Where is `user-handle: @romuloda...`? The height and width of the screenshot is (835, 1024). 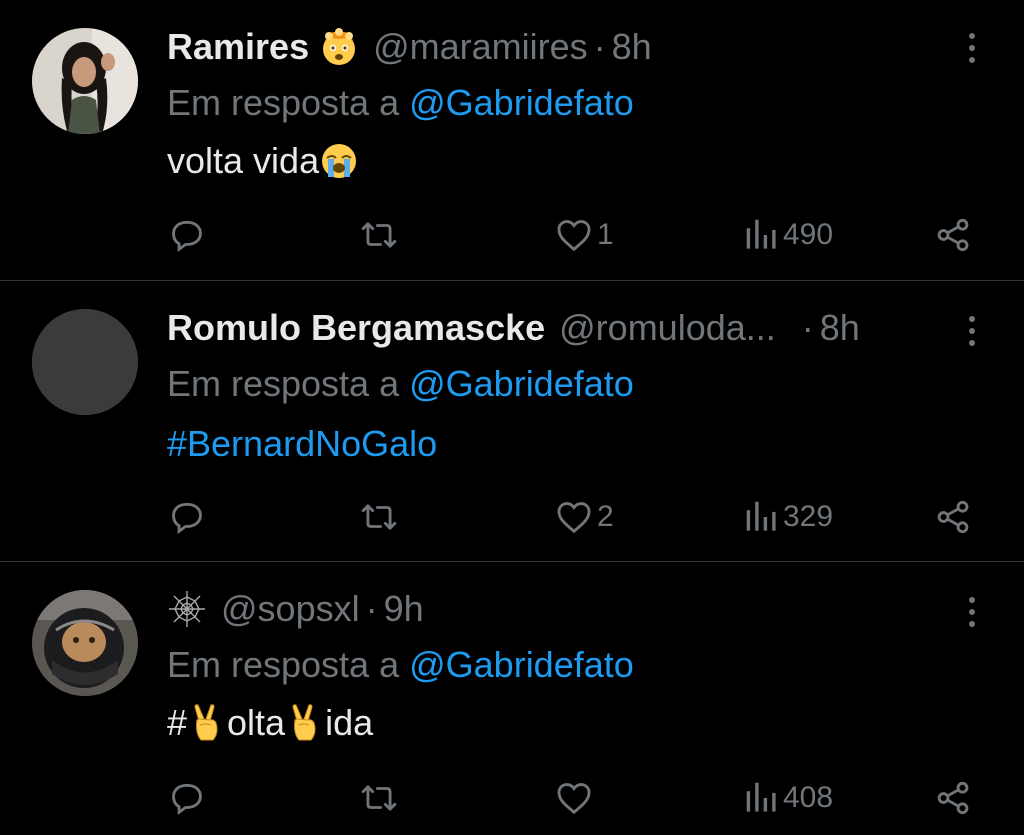 user-handle: @romuloda... is located at coordinates (667, 328).